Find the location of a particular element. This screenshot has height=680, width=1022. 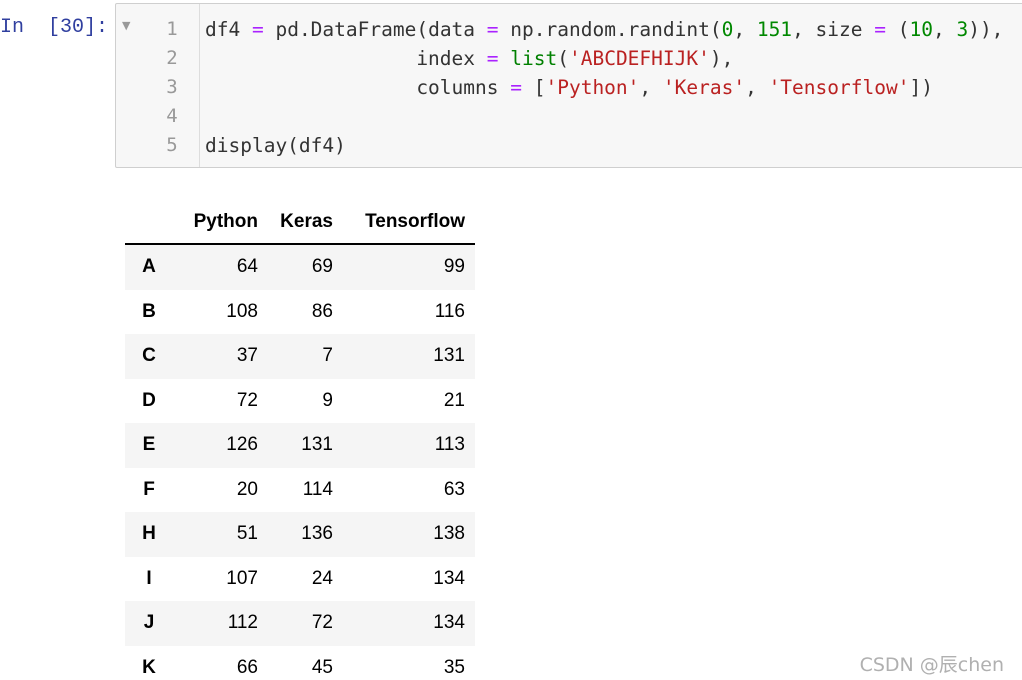

code-token: ]) is located at coordinates (921, 87).